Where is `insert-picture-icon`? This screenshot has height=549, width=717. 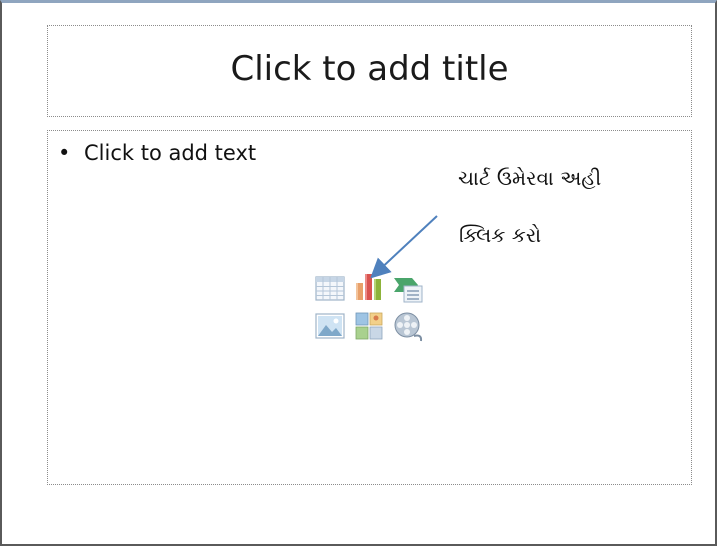
insert-picture-icon is located at coordinates (330, 326).